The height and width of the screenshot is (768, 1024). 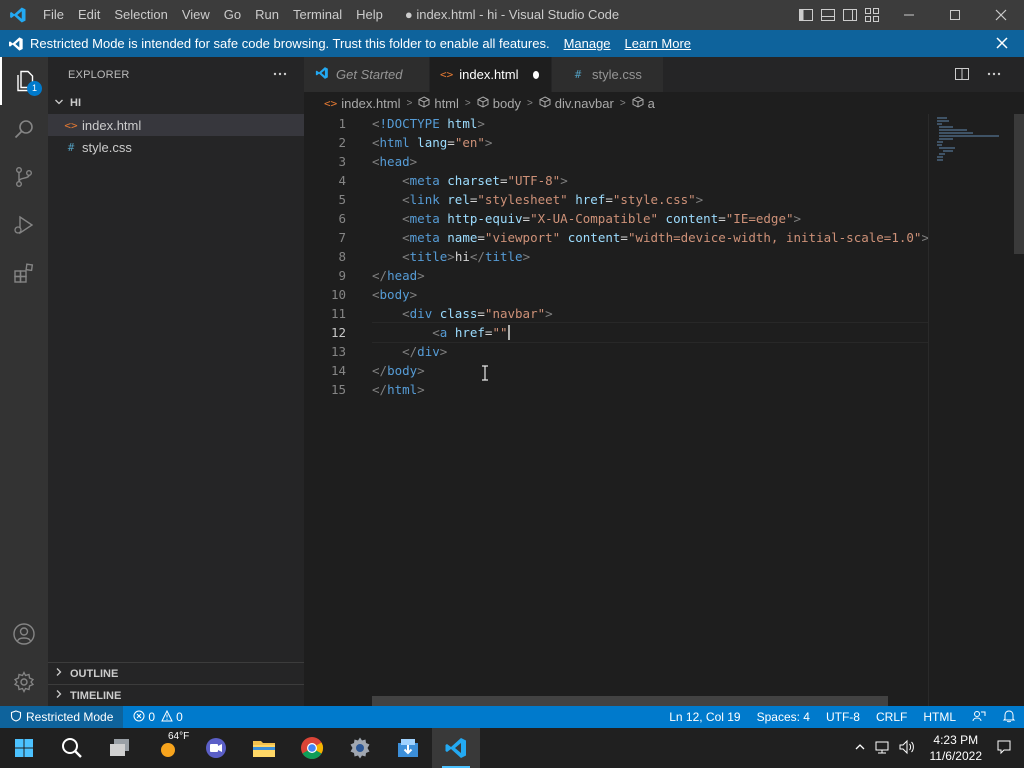 What do you see at coordinates (891, 717) in the screenshot?
I see `end-of-line: CRLF` at bounding box center [891, 717].